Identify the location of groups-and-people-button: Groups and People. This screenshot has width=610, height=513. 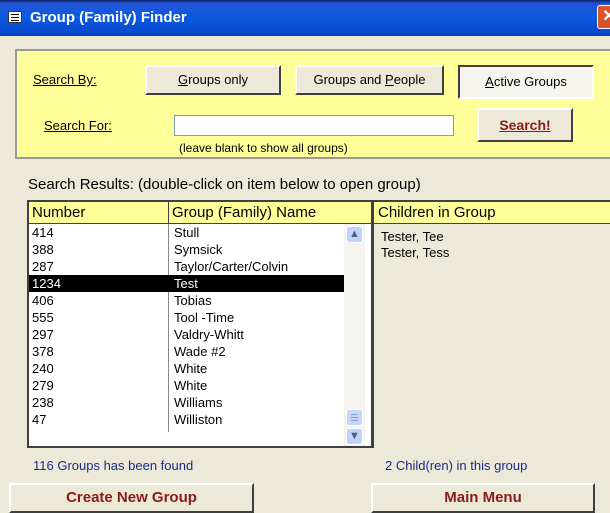
(369, 80).